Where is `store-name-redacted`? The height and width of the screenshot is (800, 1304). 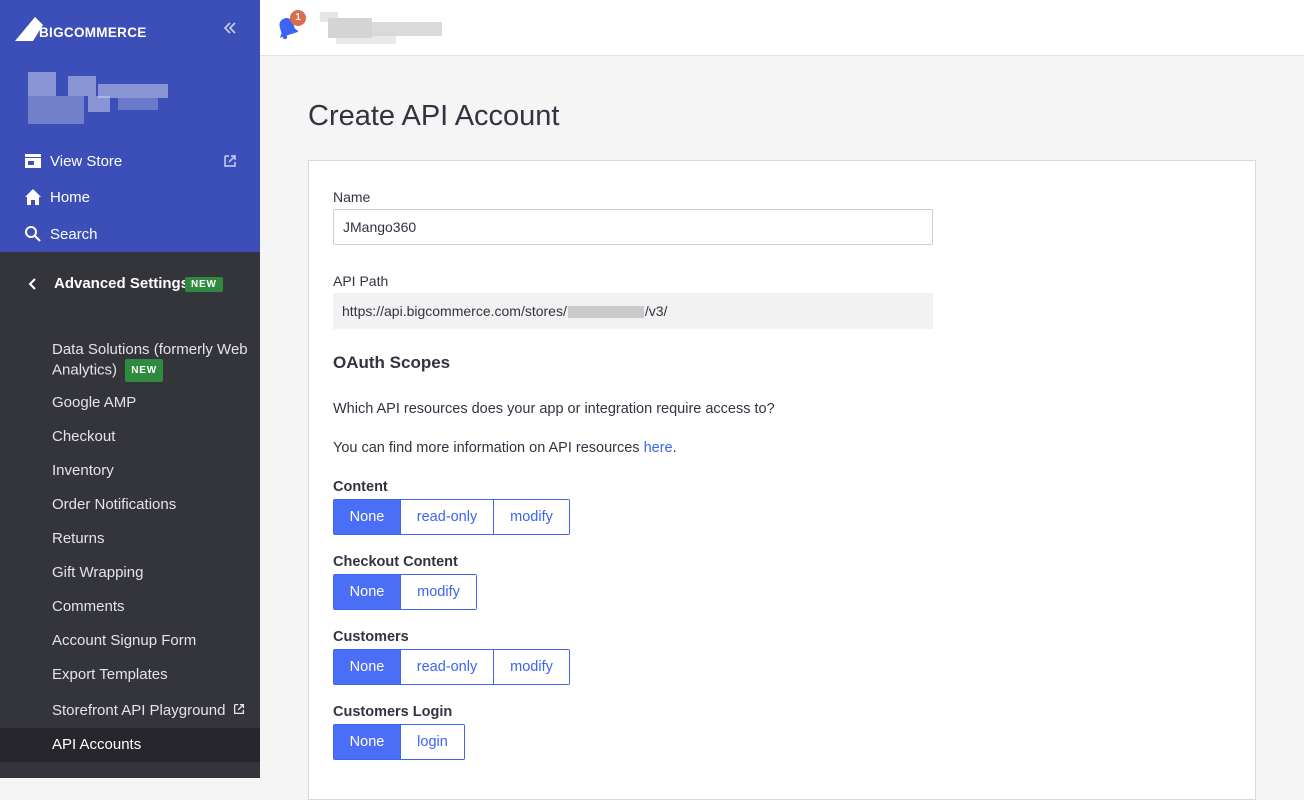
store-name-redacted is located at coordinates (105, 98).